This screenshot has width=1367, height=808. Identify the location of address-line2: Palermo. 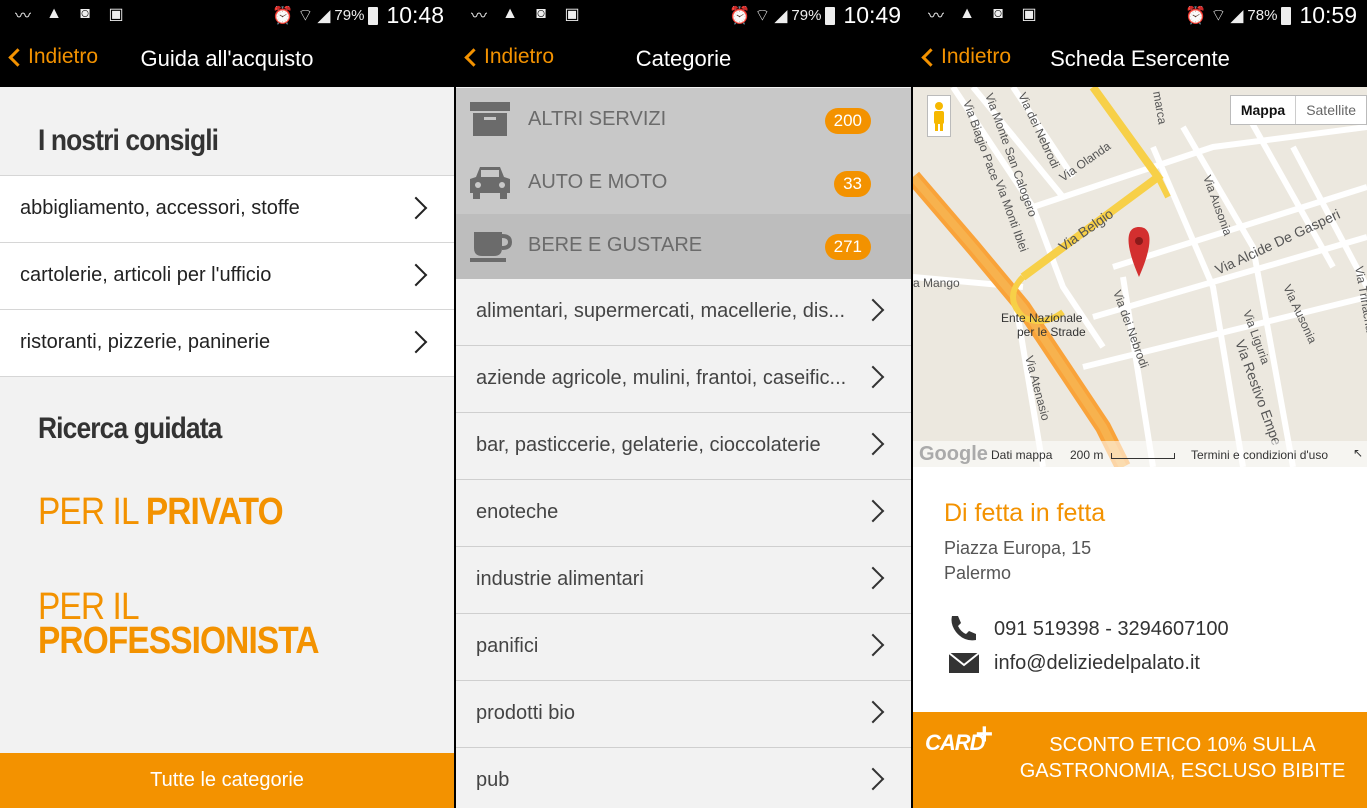
(978, 573).